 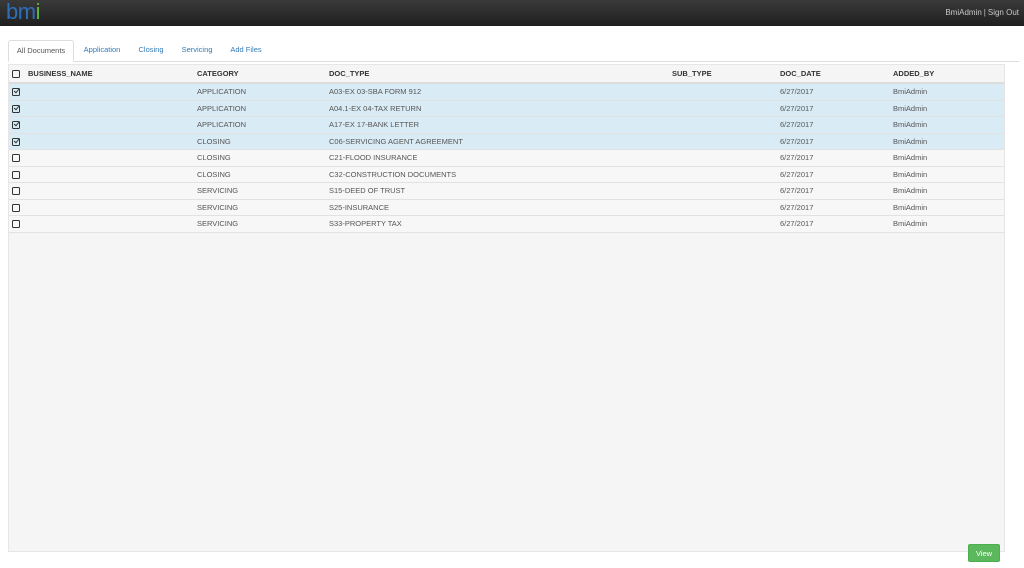 I want to click on sign-out-link: Sign Out, so click(x=1003, y=12).